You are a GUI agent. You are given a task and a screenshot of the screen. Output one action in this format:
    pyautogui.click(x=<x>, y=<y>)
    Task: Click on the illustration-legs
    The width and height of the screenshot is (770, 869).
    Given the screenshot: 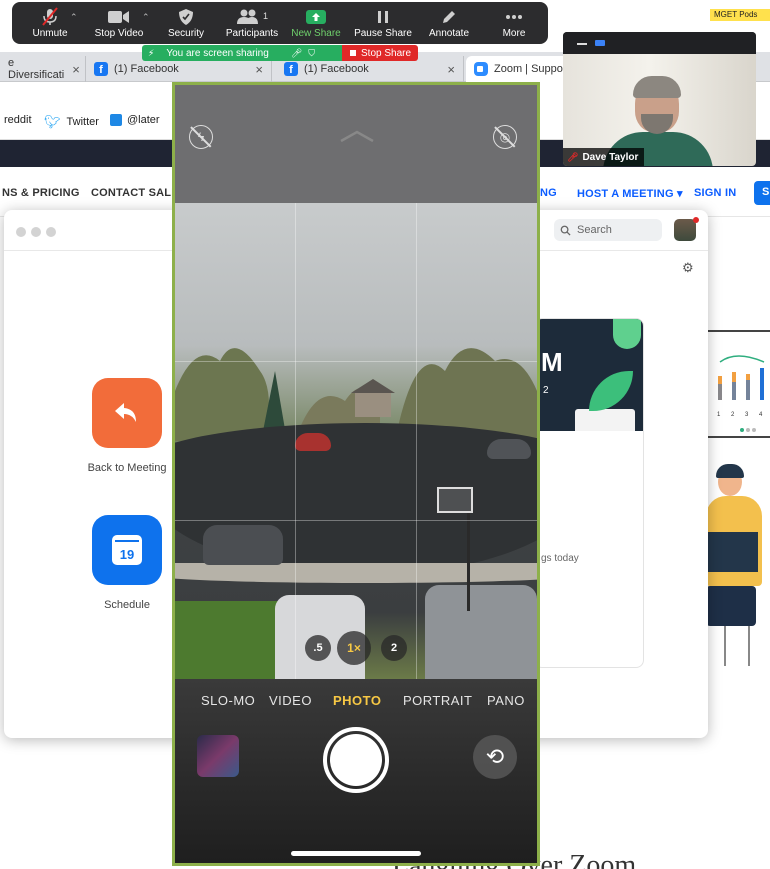 What is the action you would take?
    pyautogui.click(x=731, y=606)
    